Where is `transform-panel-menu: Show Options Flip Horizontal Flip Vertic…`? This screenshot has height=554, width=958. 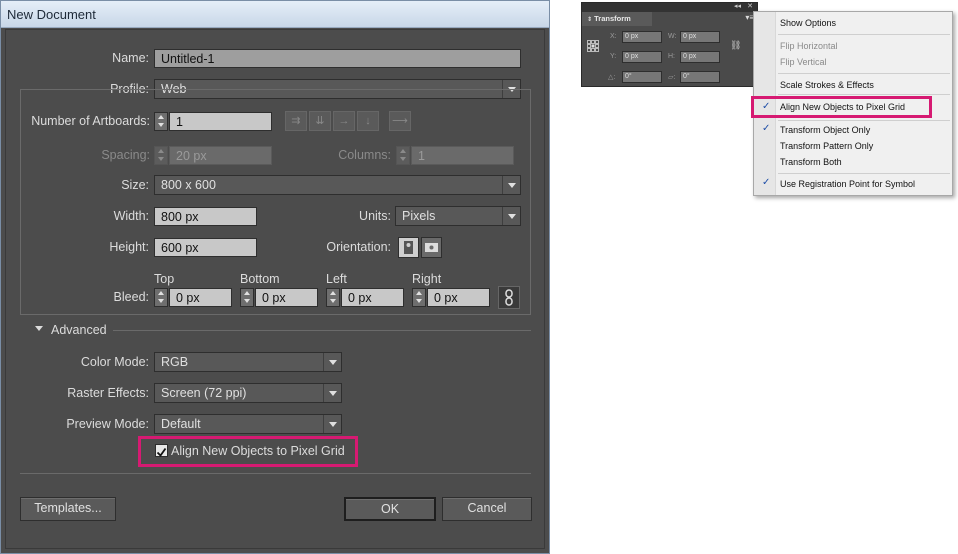 transform-panel-menu: Show Options Flip Horizontal Flip Vertic… is located at coordinates (852, 103).